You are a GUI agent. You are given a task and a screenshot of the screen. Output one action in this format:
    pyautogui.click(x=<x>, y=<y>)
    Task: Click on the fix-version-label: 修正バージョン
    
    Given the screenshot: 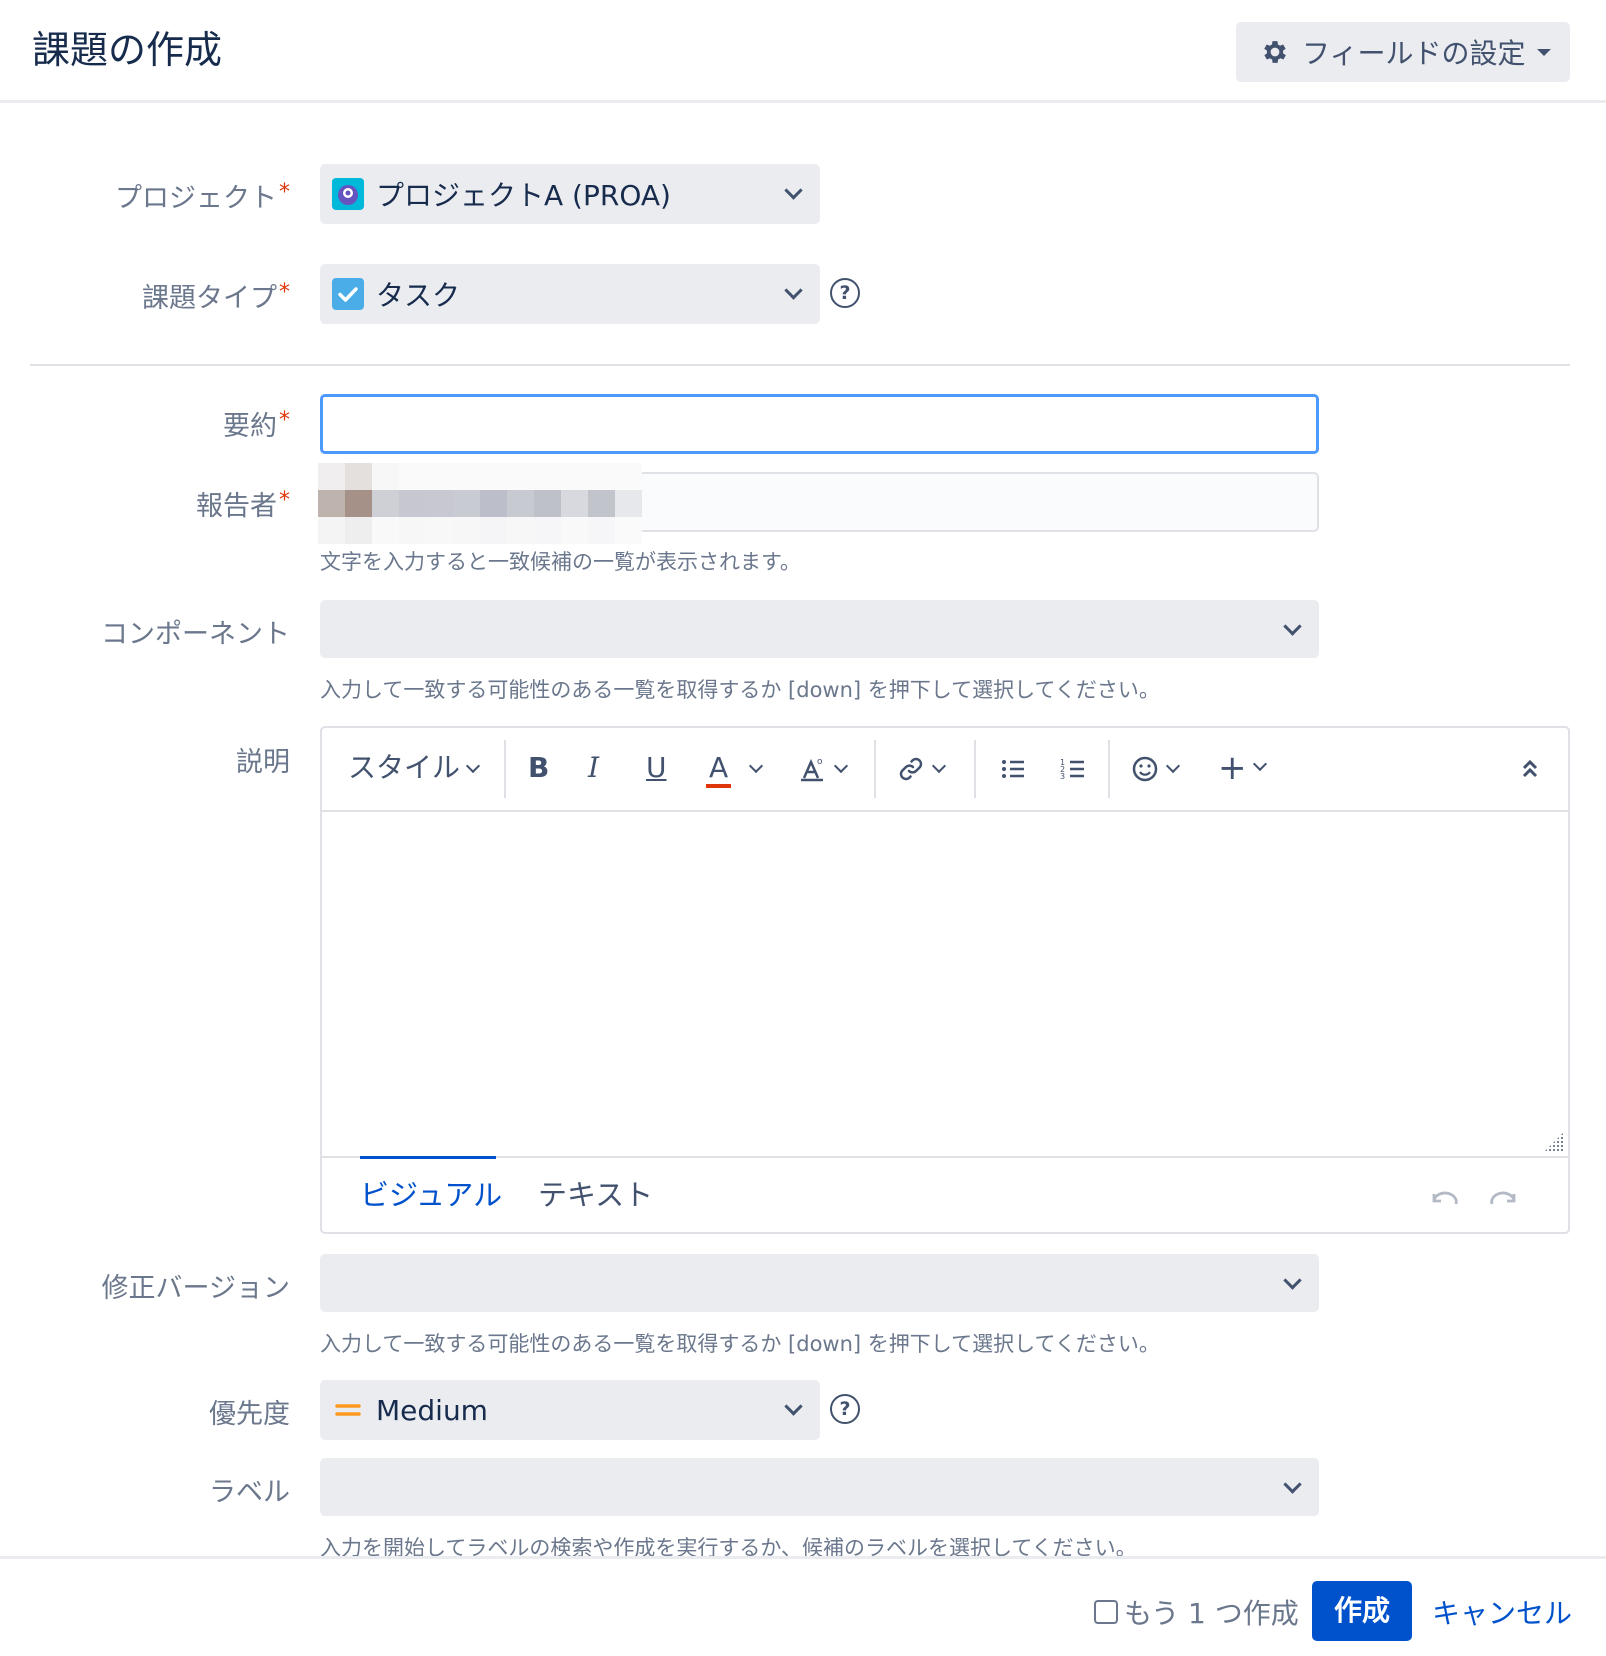 What is the action you would take?
    pyautogui.click(x=195, y=1288)
    